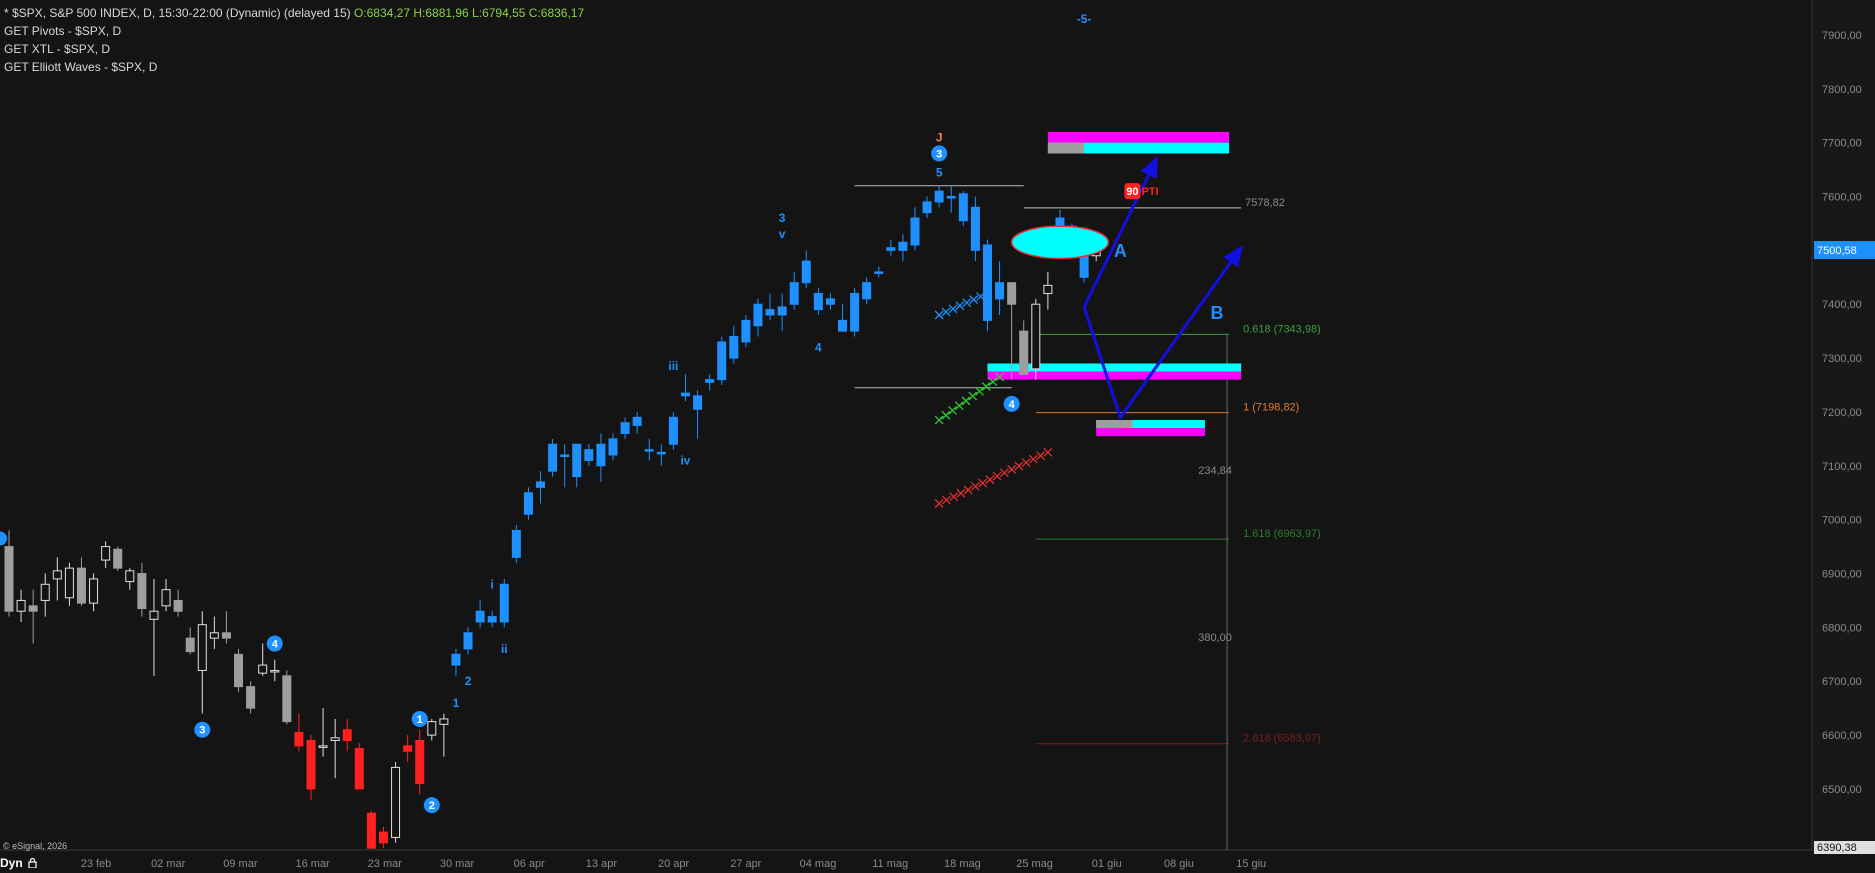  What do you see at coordinates (18, 863) in the screenshot?
I see `dynamic-mode-button: Dyn` at bounding box center [18, 863].